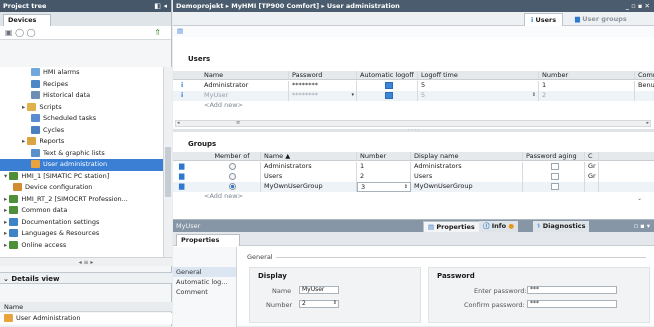  I want to click on add-row-icon: ▤, so click(180, 31).